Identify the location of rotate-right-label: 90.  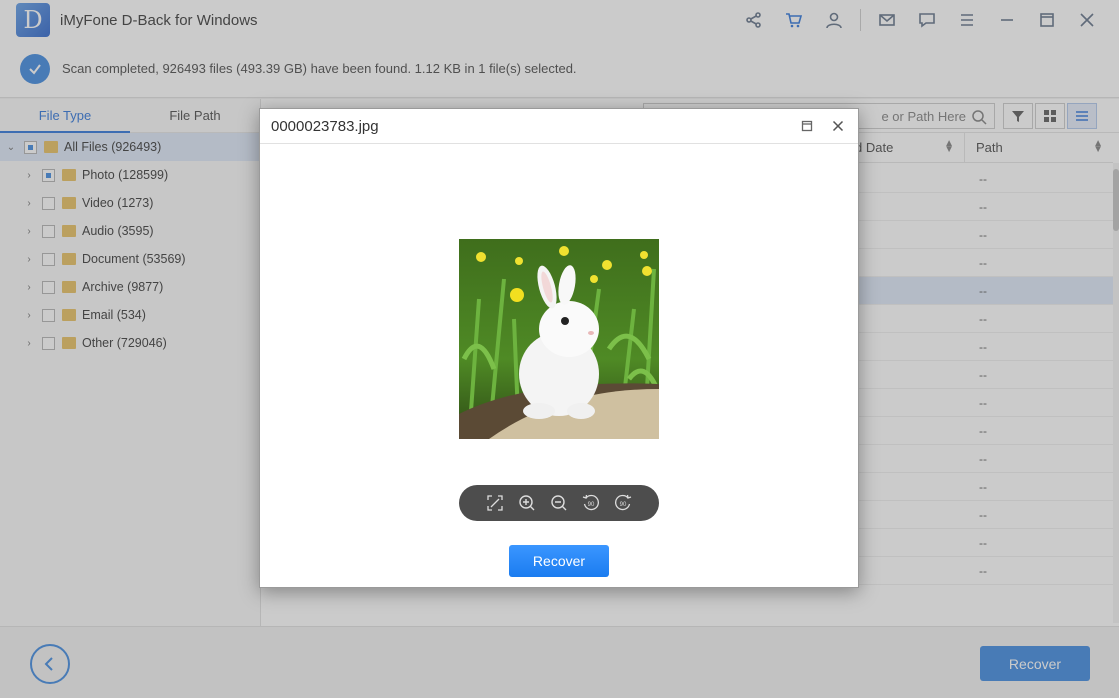
(623, 505).